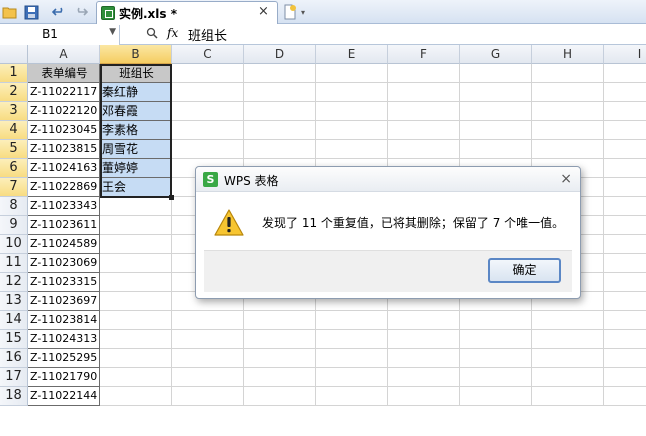 Image resolution: width=646 pixels, height=436 pixels. Describe the element at coordinates (424, 377) in the screenshot. I see `cell-f17` at that location.